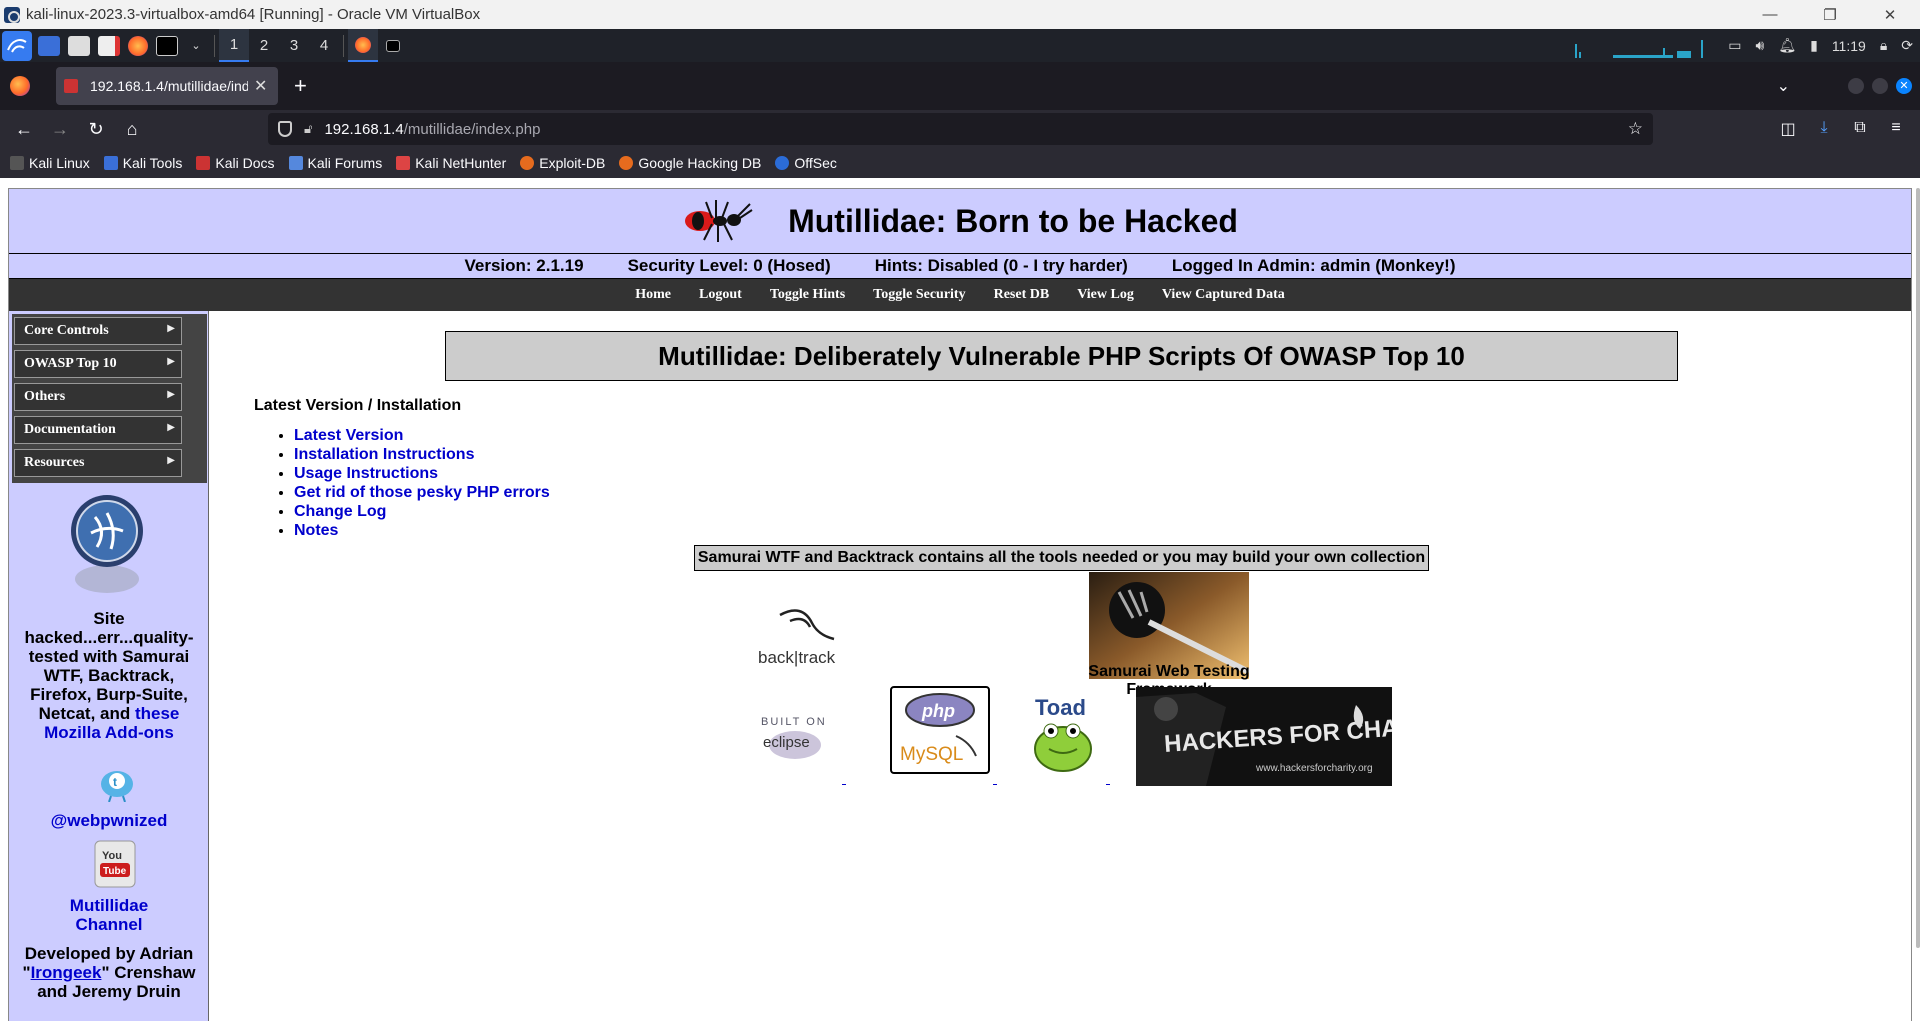 The width and height of the screenshot is (1920, 1021). I want to click on page-scrollbar, so click(1918, 568).